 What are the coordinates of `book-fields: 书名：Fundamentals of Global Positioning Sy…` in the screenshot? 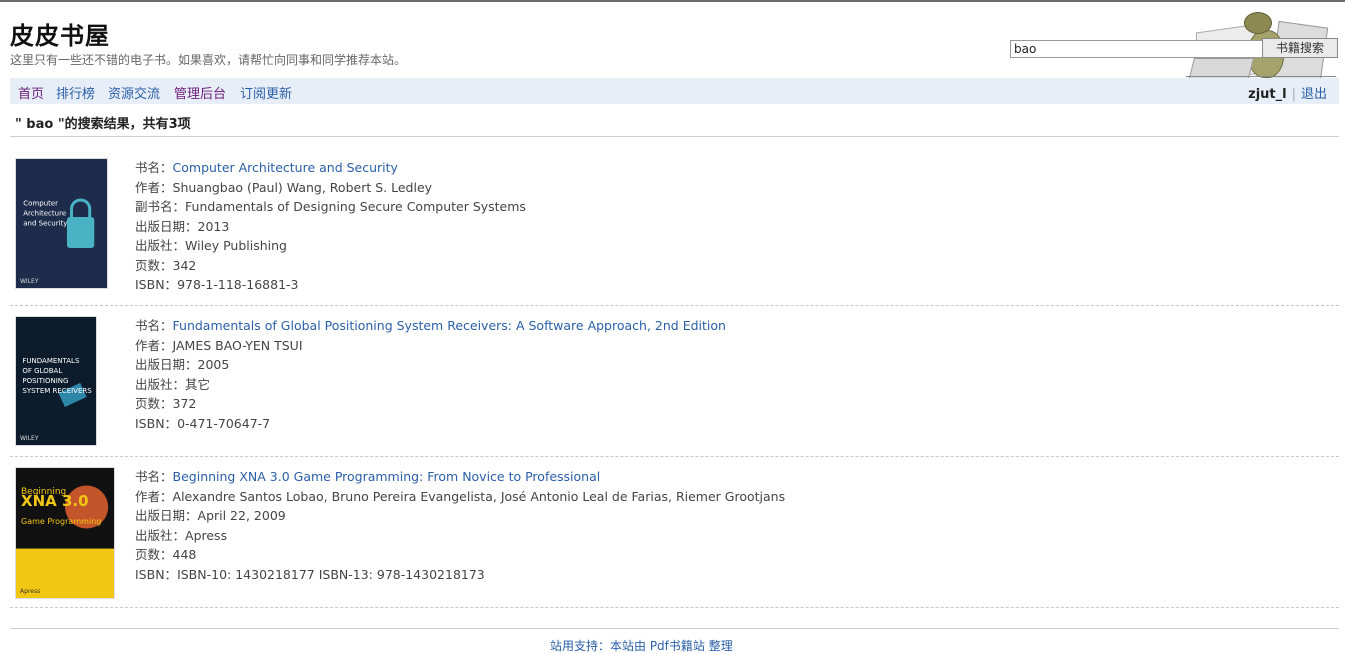 It's located at (430, 374).